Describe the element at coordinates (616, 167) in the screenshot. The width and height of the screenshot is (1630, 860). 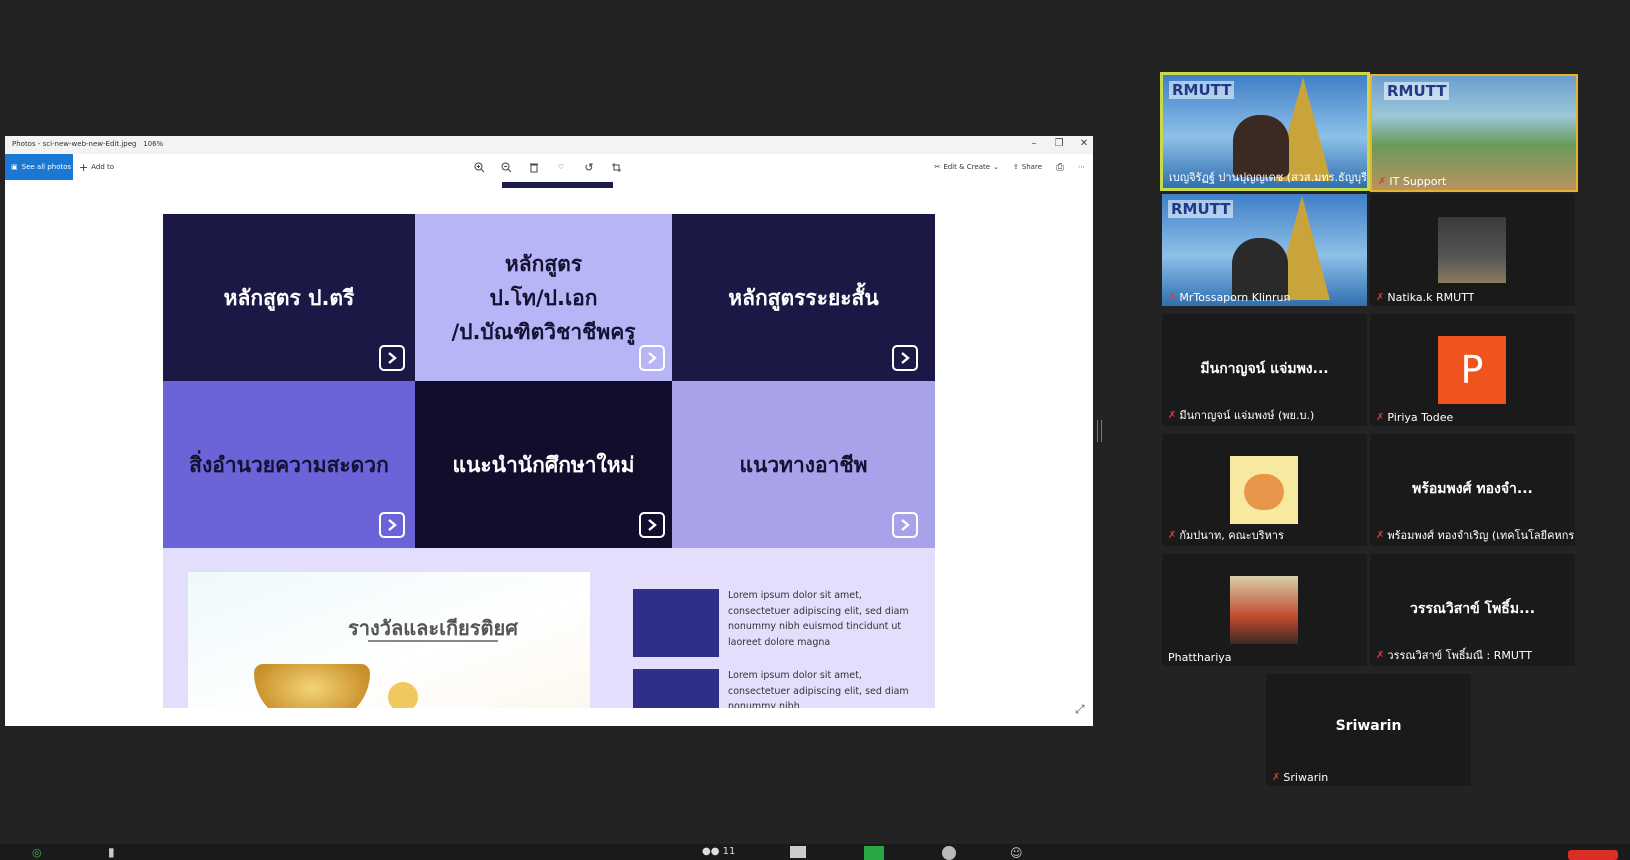
I see `crop-icon` at that location.